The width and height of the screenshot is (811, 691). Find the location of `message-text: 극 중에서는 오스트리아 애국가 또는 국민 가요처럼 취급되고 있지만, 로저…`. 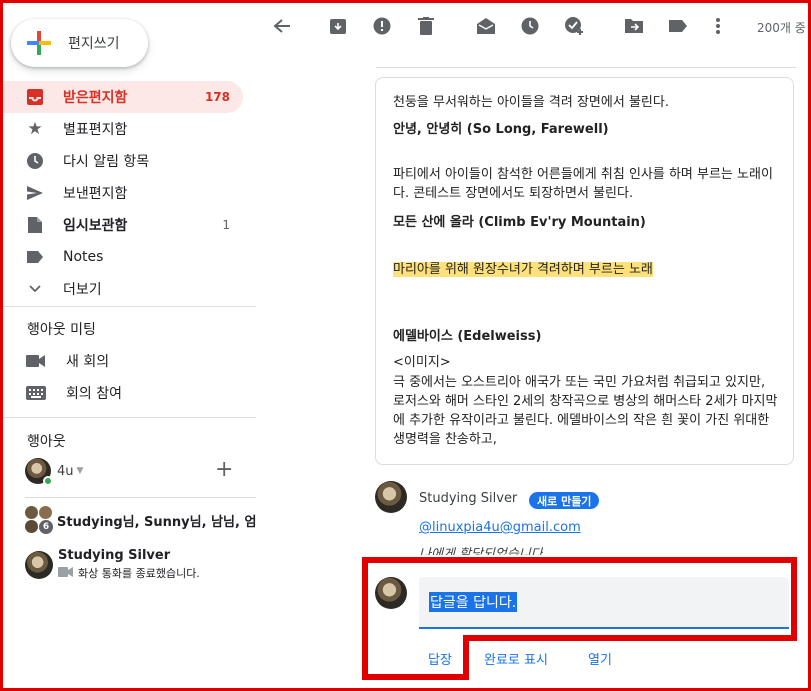

message-text: 극 중에서는 오스트리아 애국가 또는 국민 가요처럼 취급되고 있지만, 로저… is located at coordinates (585, 411).